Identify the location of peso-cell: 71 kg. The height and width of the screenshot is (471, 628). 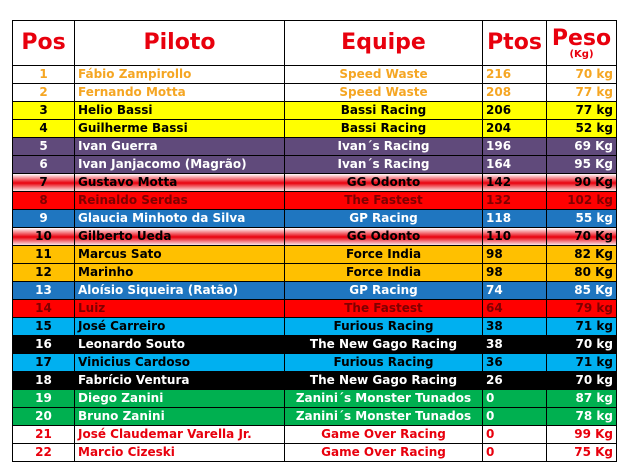
(581, 362).